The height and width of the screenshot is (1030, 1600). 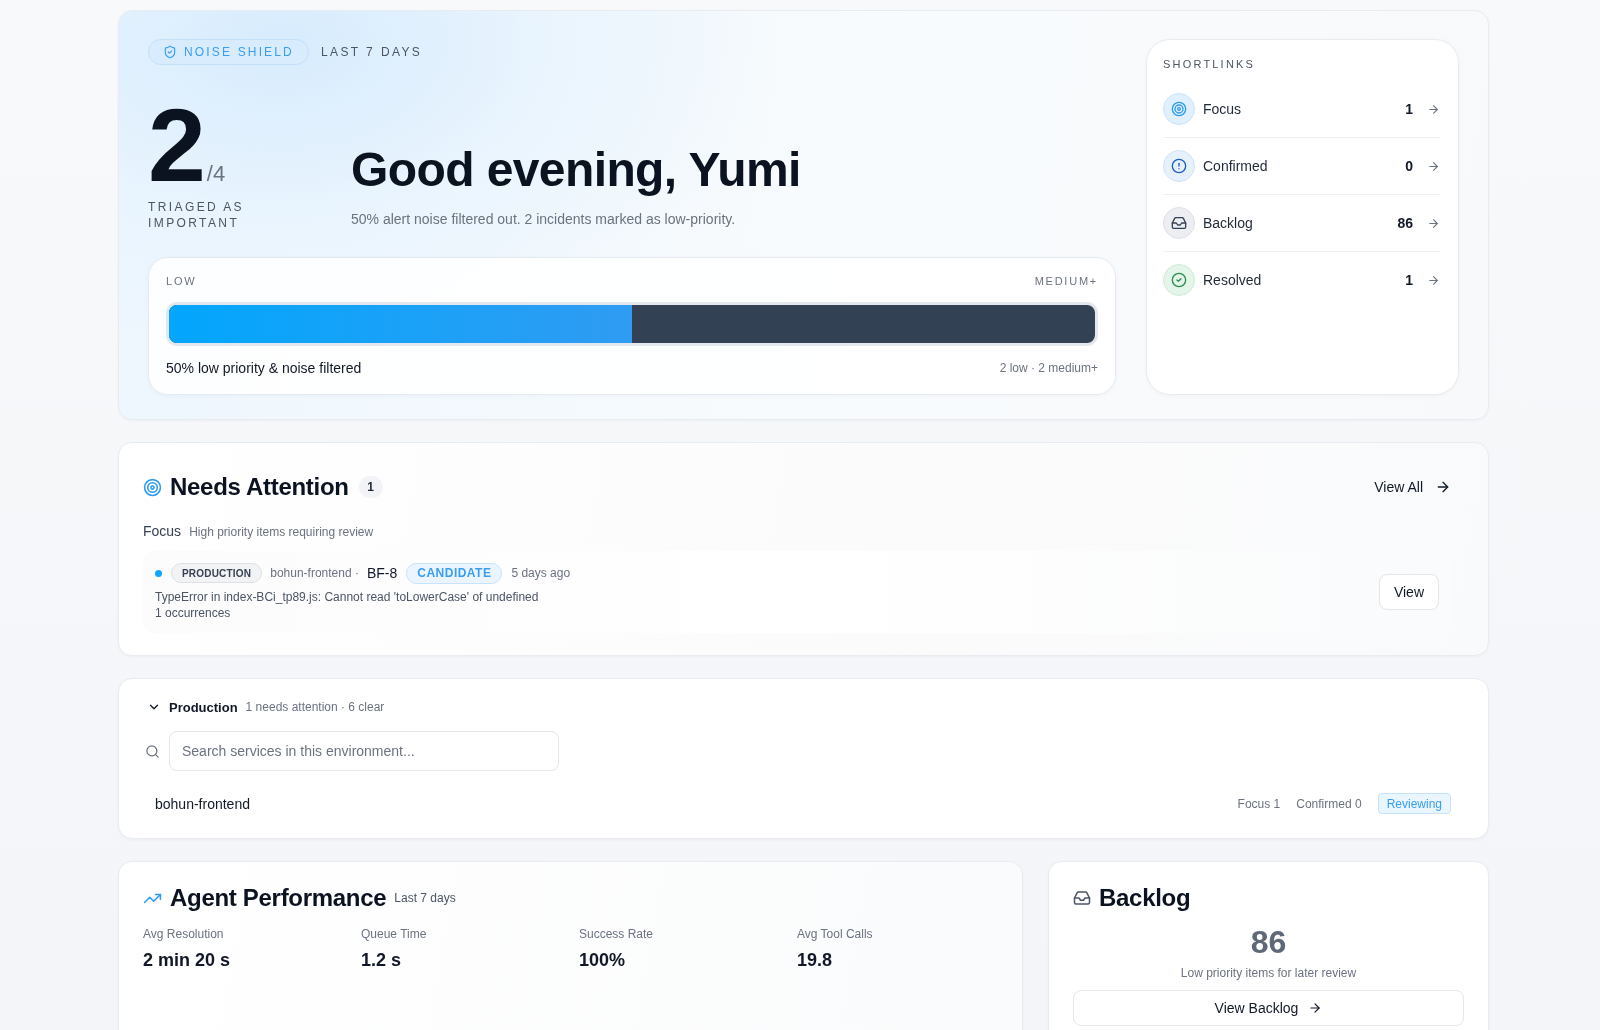 What do you see at coordinates (203, 707) in the screenshot?
I see `environment-title: Production` at bounding box center [203, 707].